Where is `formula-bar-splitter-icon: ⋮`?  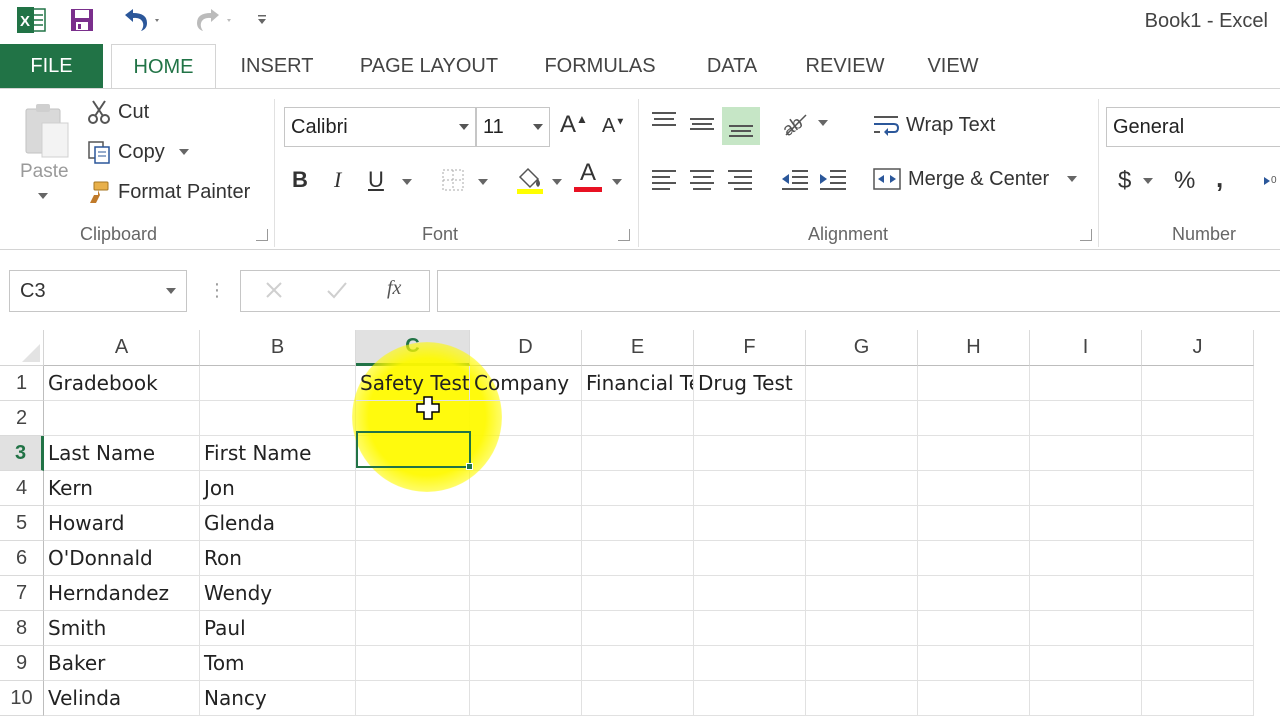 formula-bar-splitter-icon: ⋮ is located at coordinates (217, 290).